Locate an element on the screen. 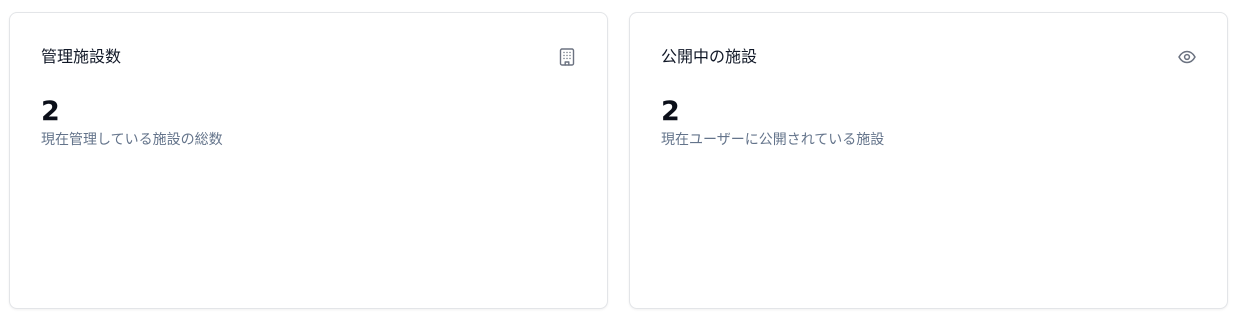 This screenshot has width=1235, height=317. stat-card-description: 現在ユーザーに公開されている施設 is located at coordinates (773, 140).